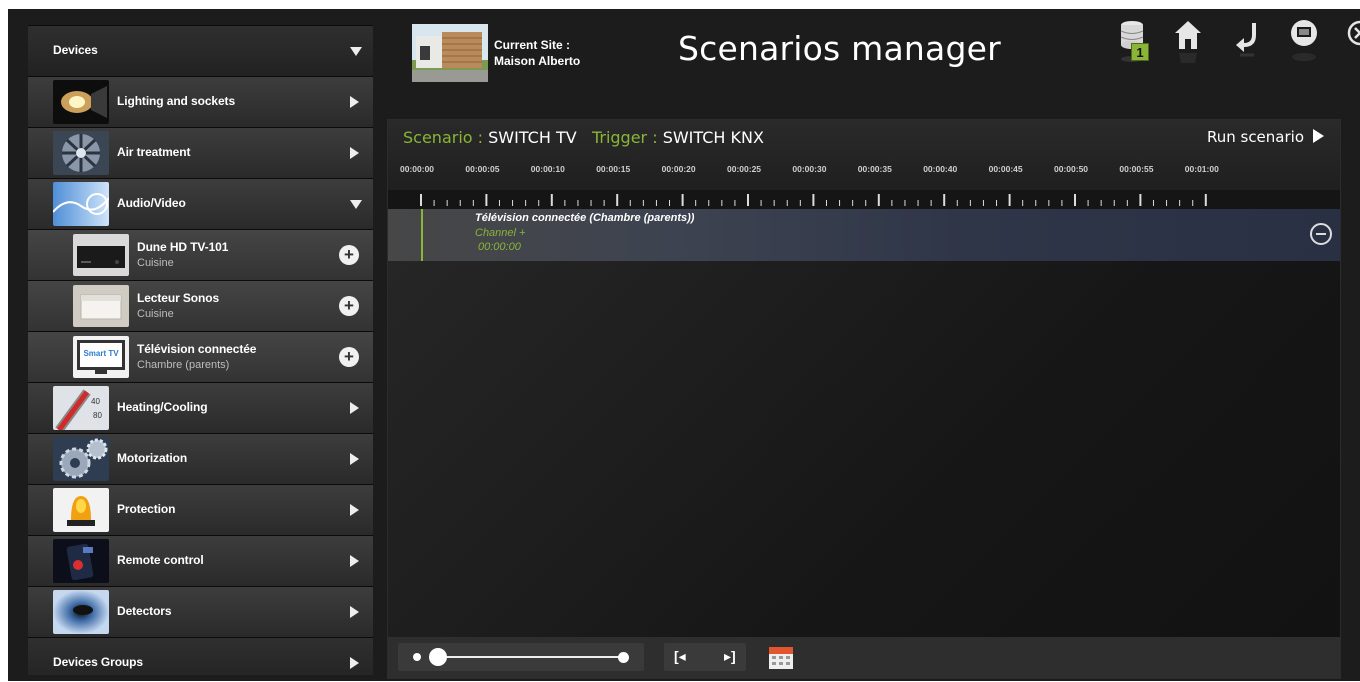 The width and height of the screenshot is (1360, 682). I want to click on sidebar-item-detectors: Detectors, so click(200, 611).